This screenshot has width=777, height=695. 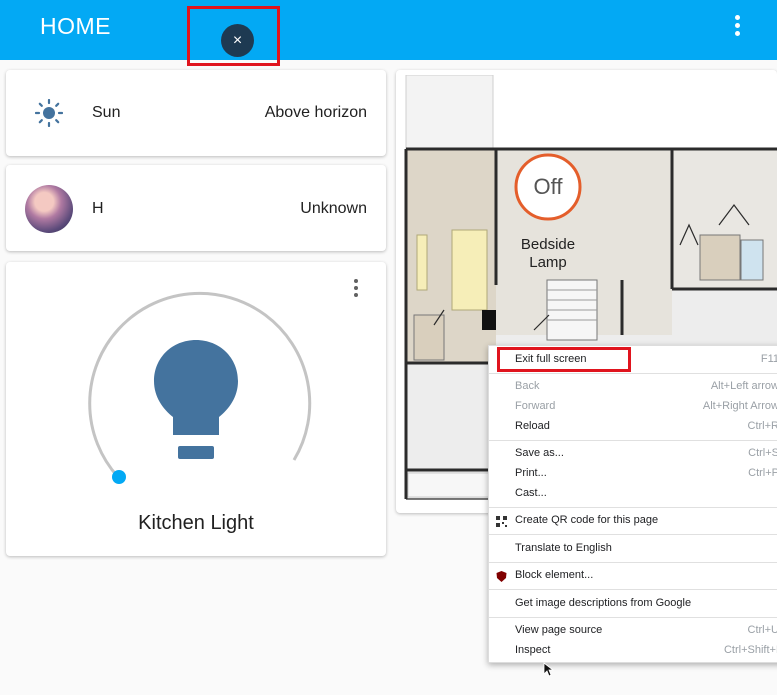 I want to click on entity-name-person: H, so click(x=98, y=208).